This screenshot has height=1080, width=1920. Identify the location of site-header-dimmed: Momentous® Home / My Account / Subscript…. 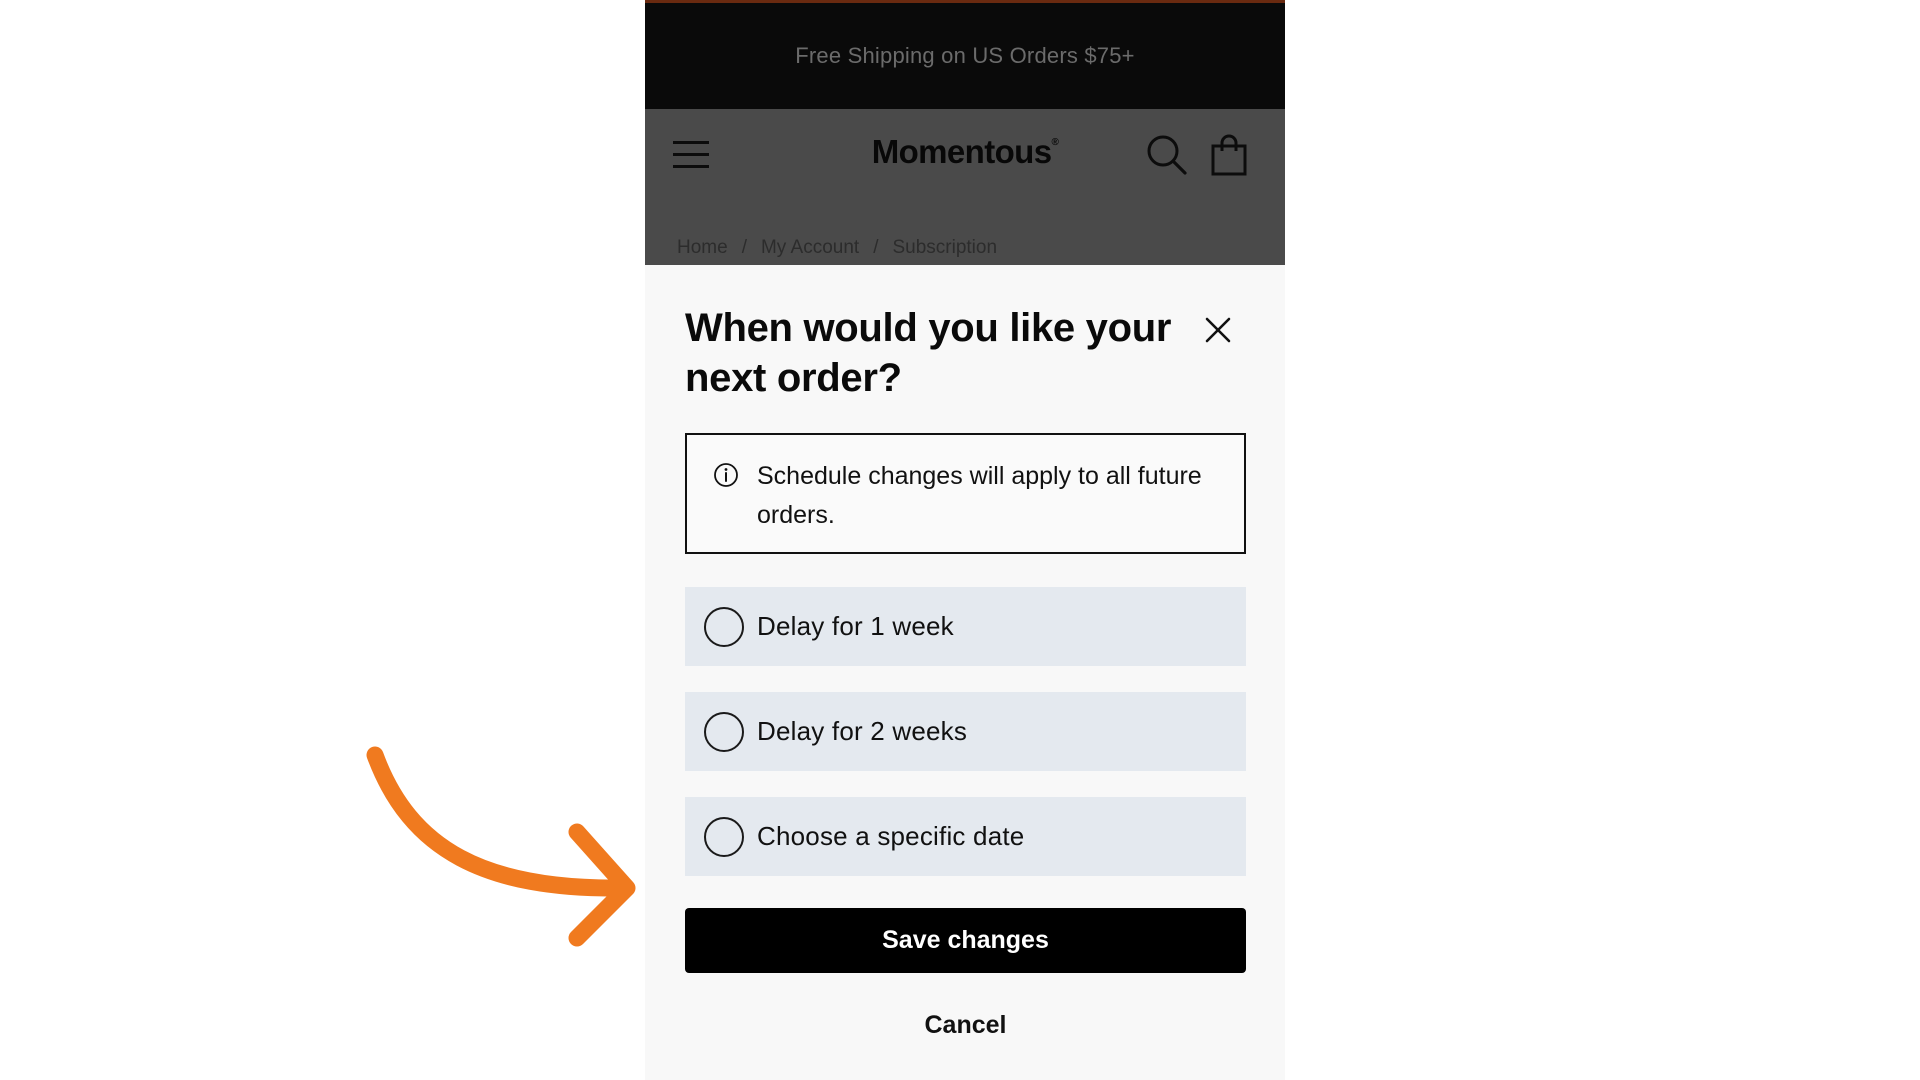
(965, 187).